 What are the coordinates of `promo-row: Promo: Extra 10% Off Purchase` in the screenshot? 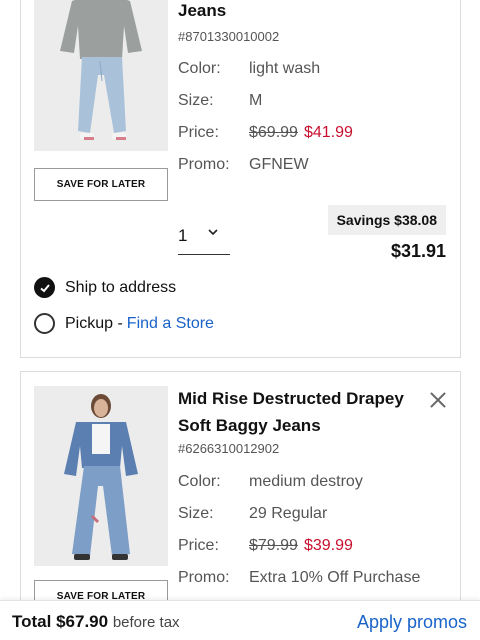 It's located at (299, 578).